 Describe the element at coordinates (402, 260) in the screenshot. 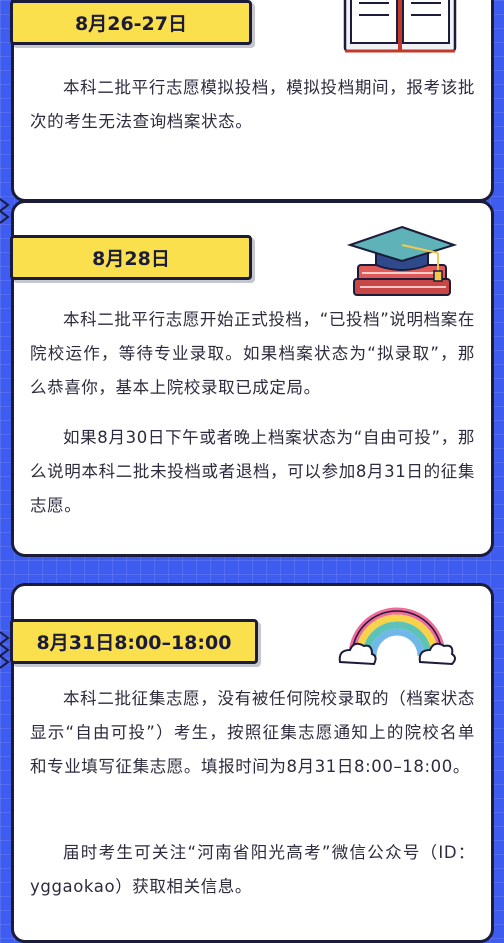

I see `graduation-cap-icon` at that location.